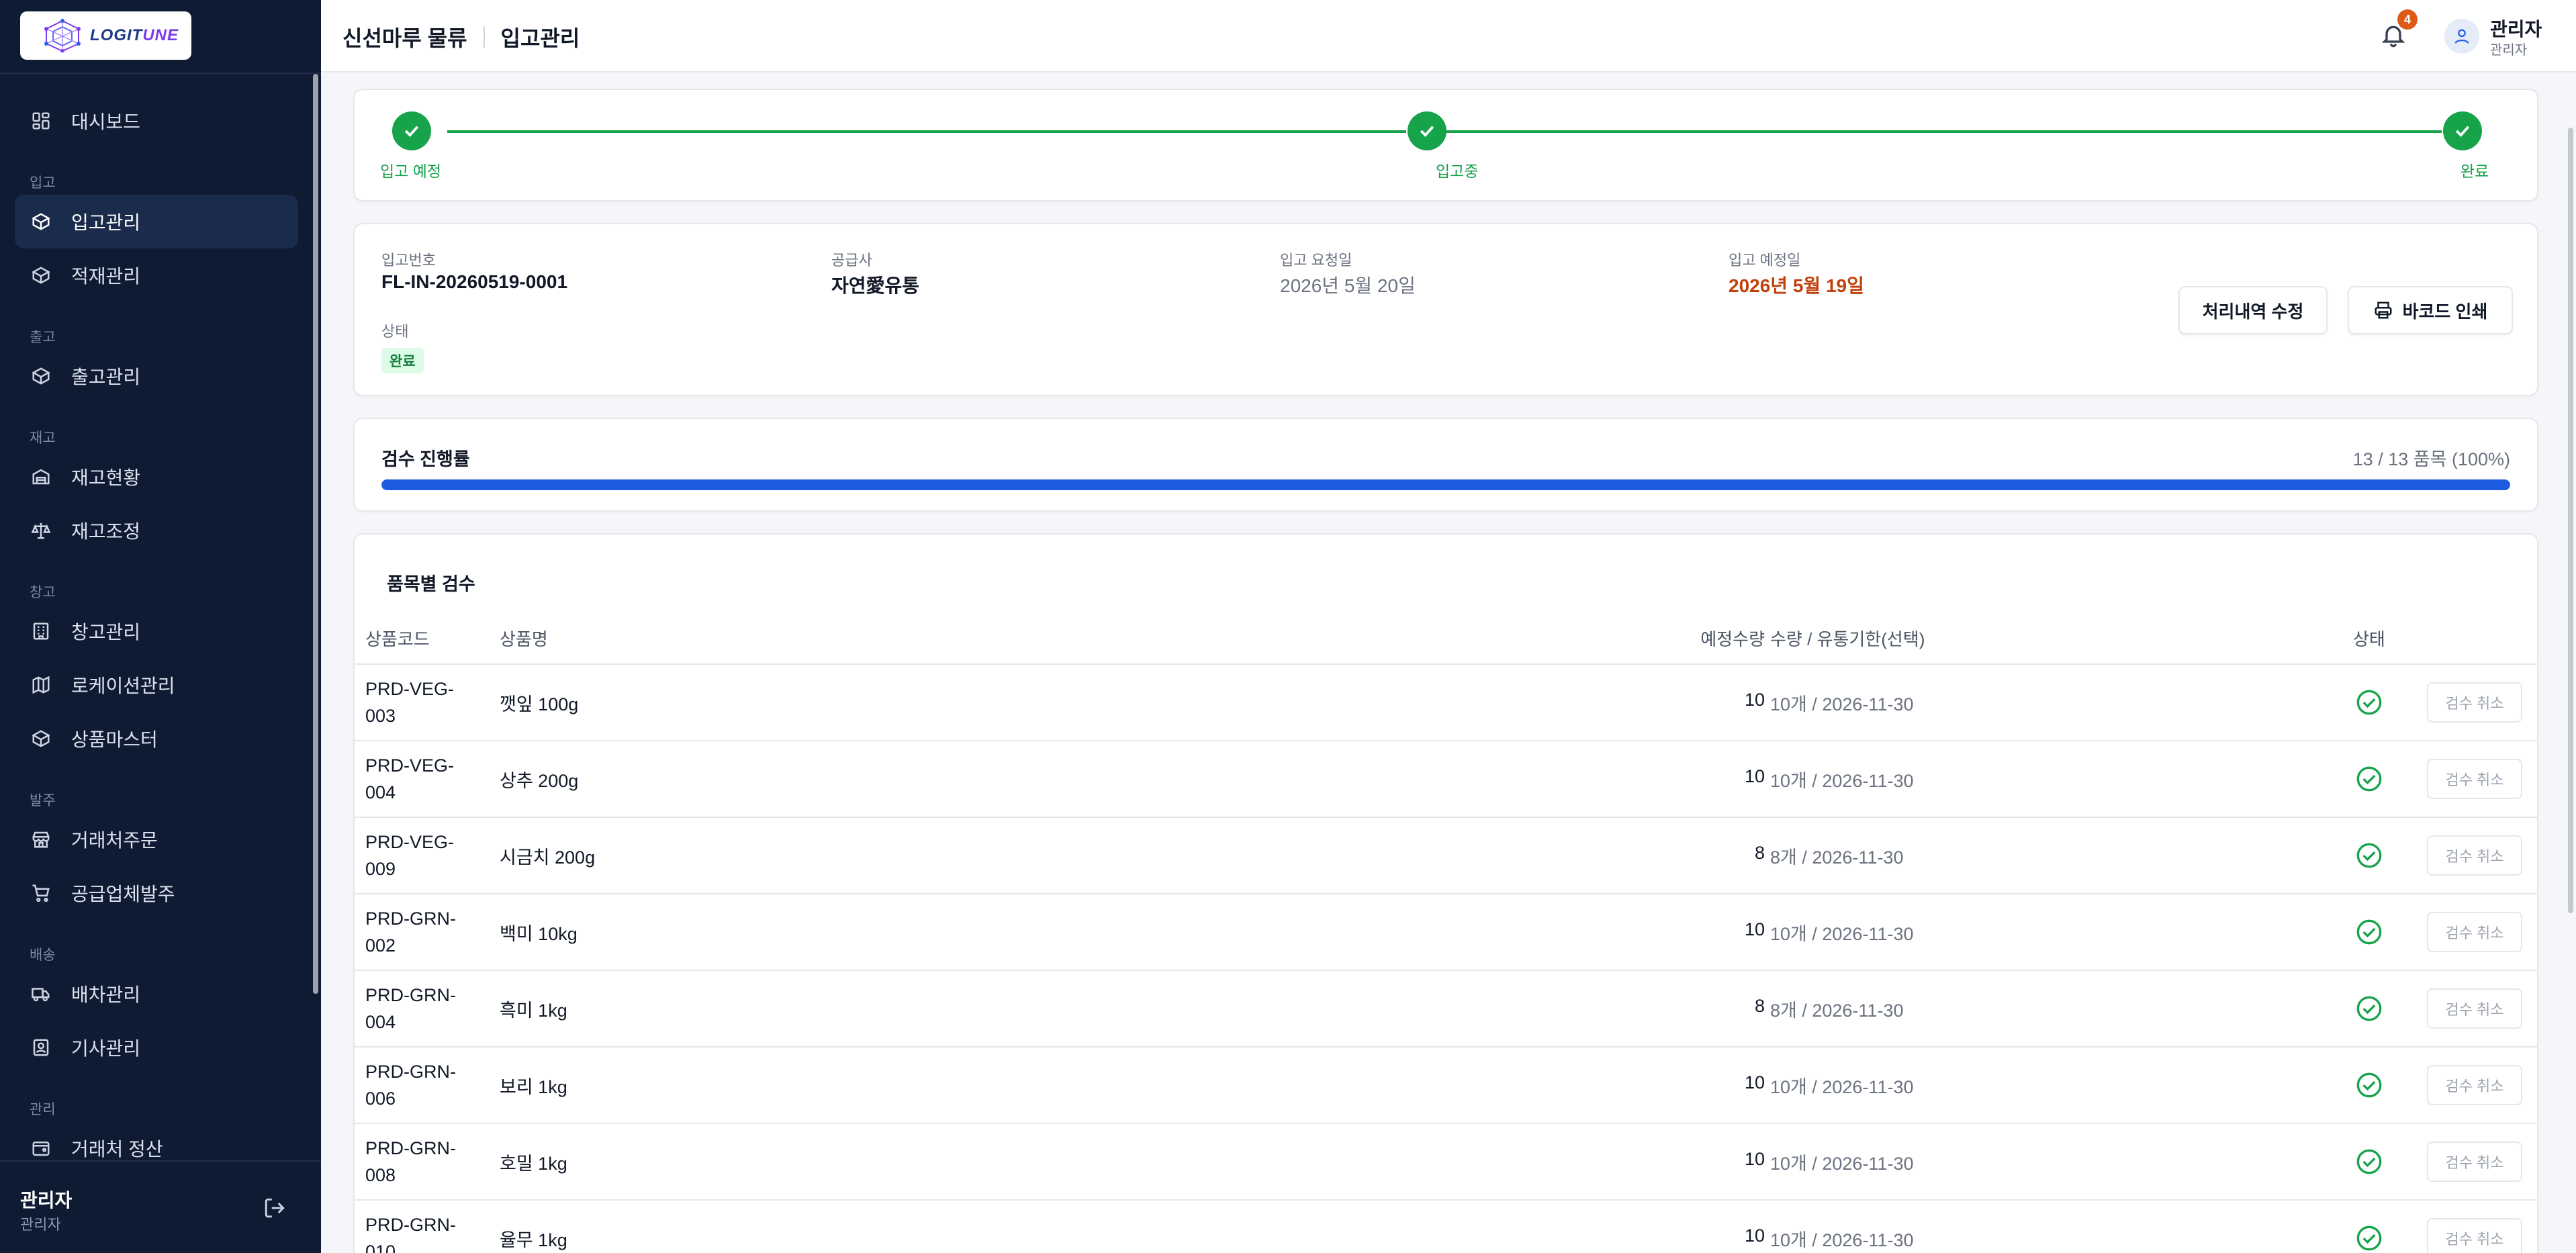 This screenshot has width=2576, height=1253. What do you see at coordinates (43, 955) in the screenshot?
I see `nav-group-delivery: 배송` at bounding box center [43, 955].